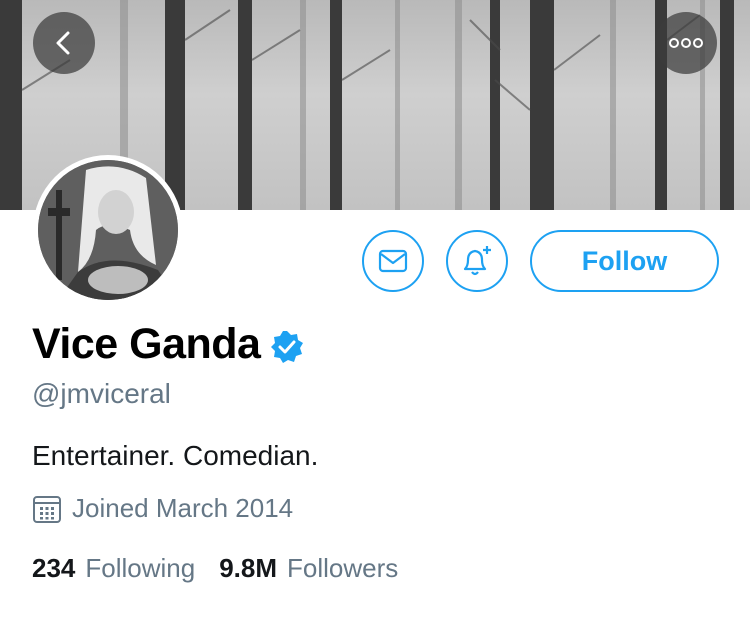  I want to click on bell-plus-icon, so click(477, 261).